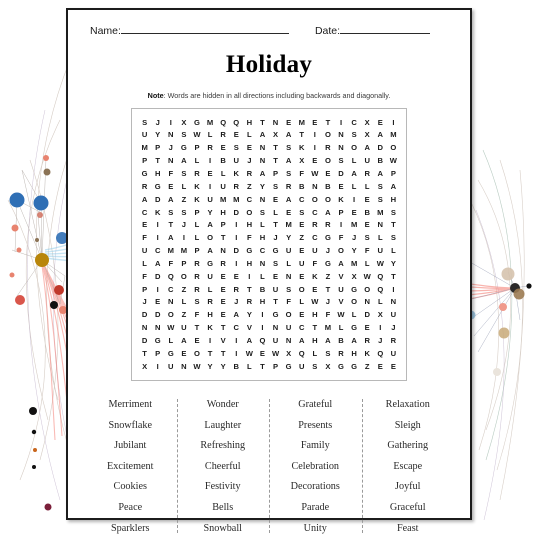 The width and height of the screenshot is (533, 539). Describe the element at coordinates (209, 225) in the screenshot. I see `grid-cell-r9-c6: A` at that location.